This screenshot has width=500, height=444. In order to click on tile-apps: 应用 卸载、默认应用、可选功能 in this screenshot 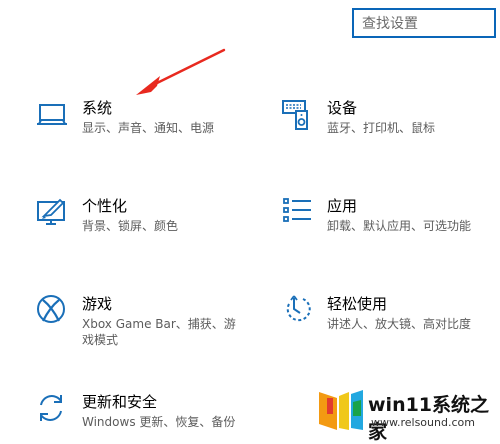, I will do `click(386, 215)`.